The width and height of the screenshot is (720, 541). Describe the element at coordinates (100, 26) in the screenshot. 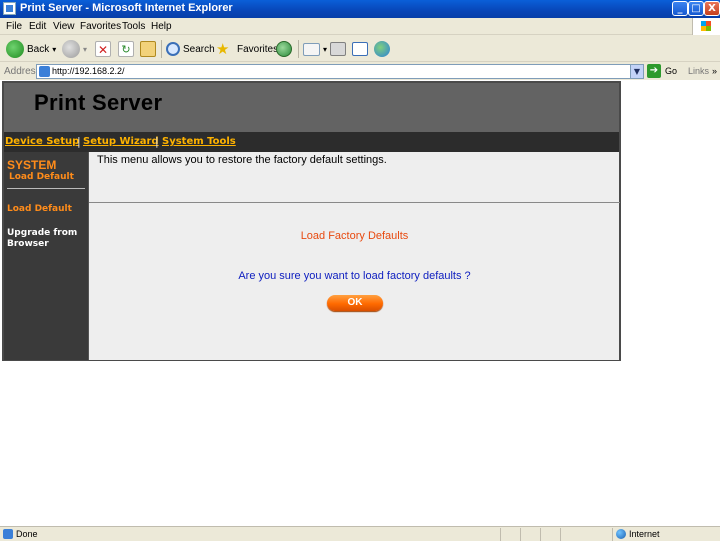

I see `menu-favorites: Favorites` at that location.